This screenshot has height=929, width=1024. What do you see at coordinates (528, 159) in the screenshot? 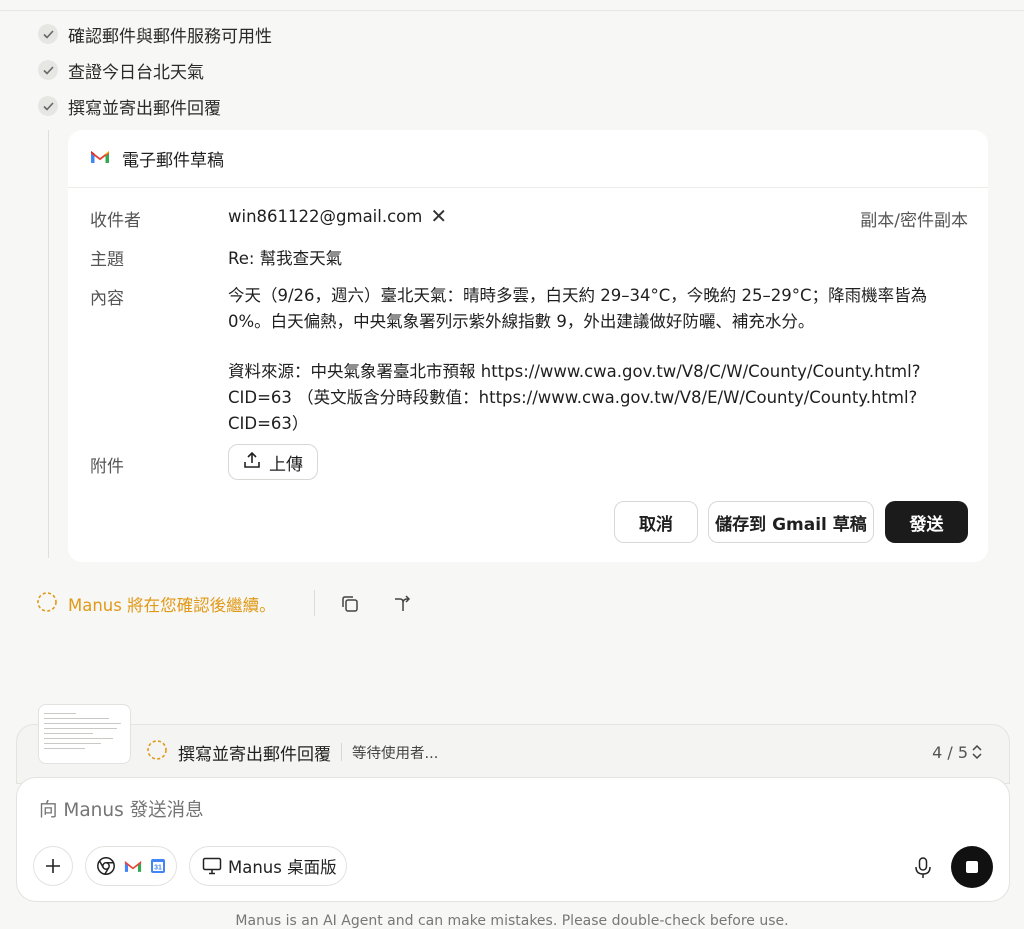
I see `email-card-header: 電子郵件草稿` at bounding box center [528, 159].